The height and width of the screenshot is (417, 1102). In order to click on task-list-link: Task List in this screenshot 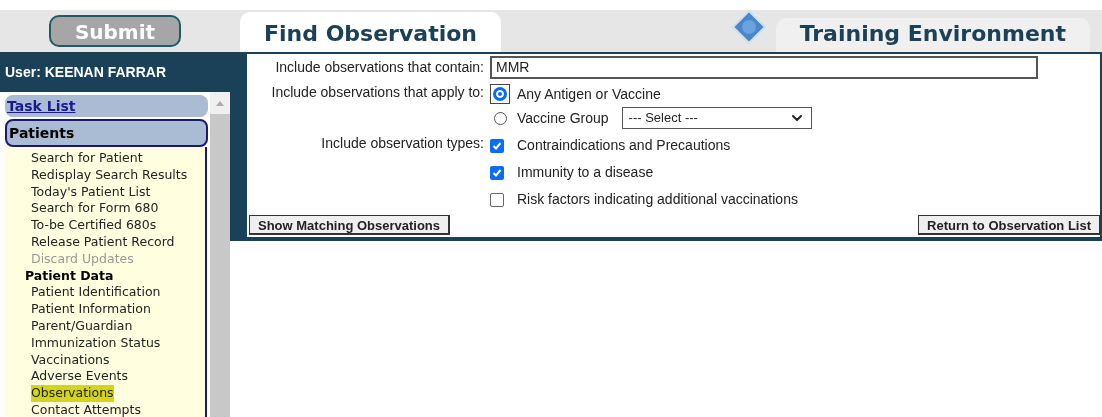, I will do `click(106, 106)`.